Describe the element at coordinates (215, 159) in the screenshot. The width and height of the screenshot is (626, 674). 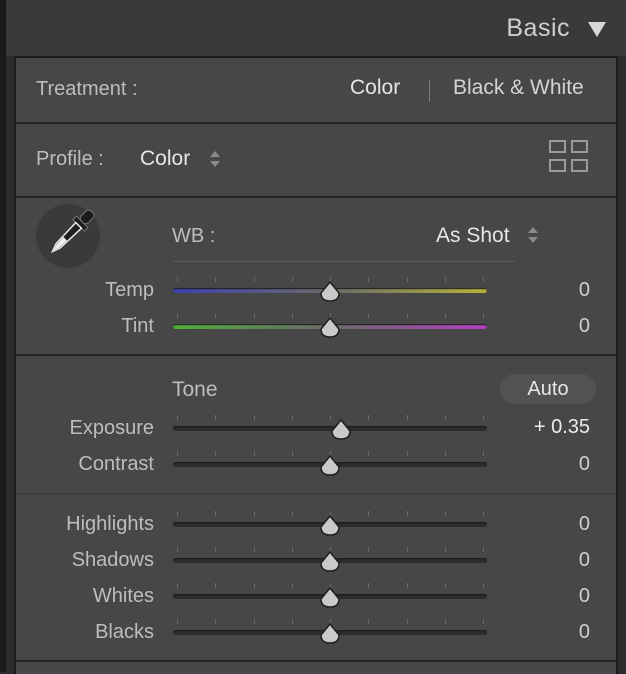
I see `profile-stepper-icon` at that location.